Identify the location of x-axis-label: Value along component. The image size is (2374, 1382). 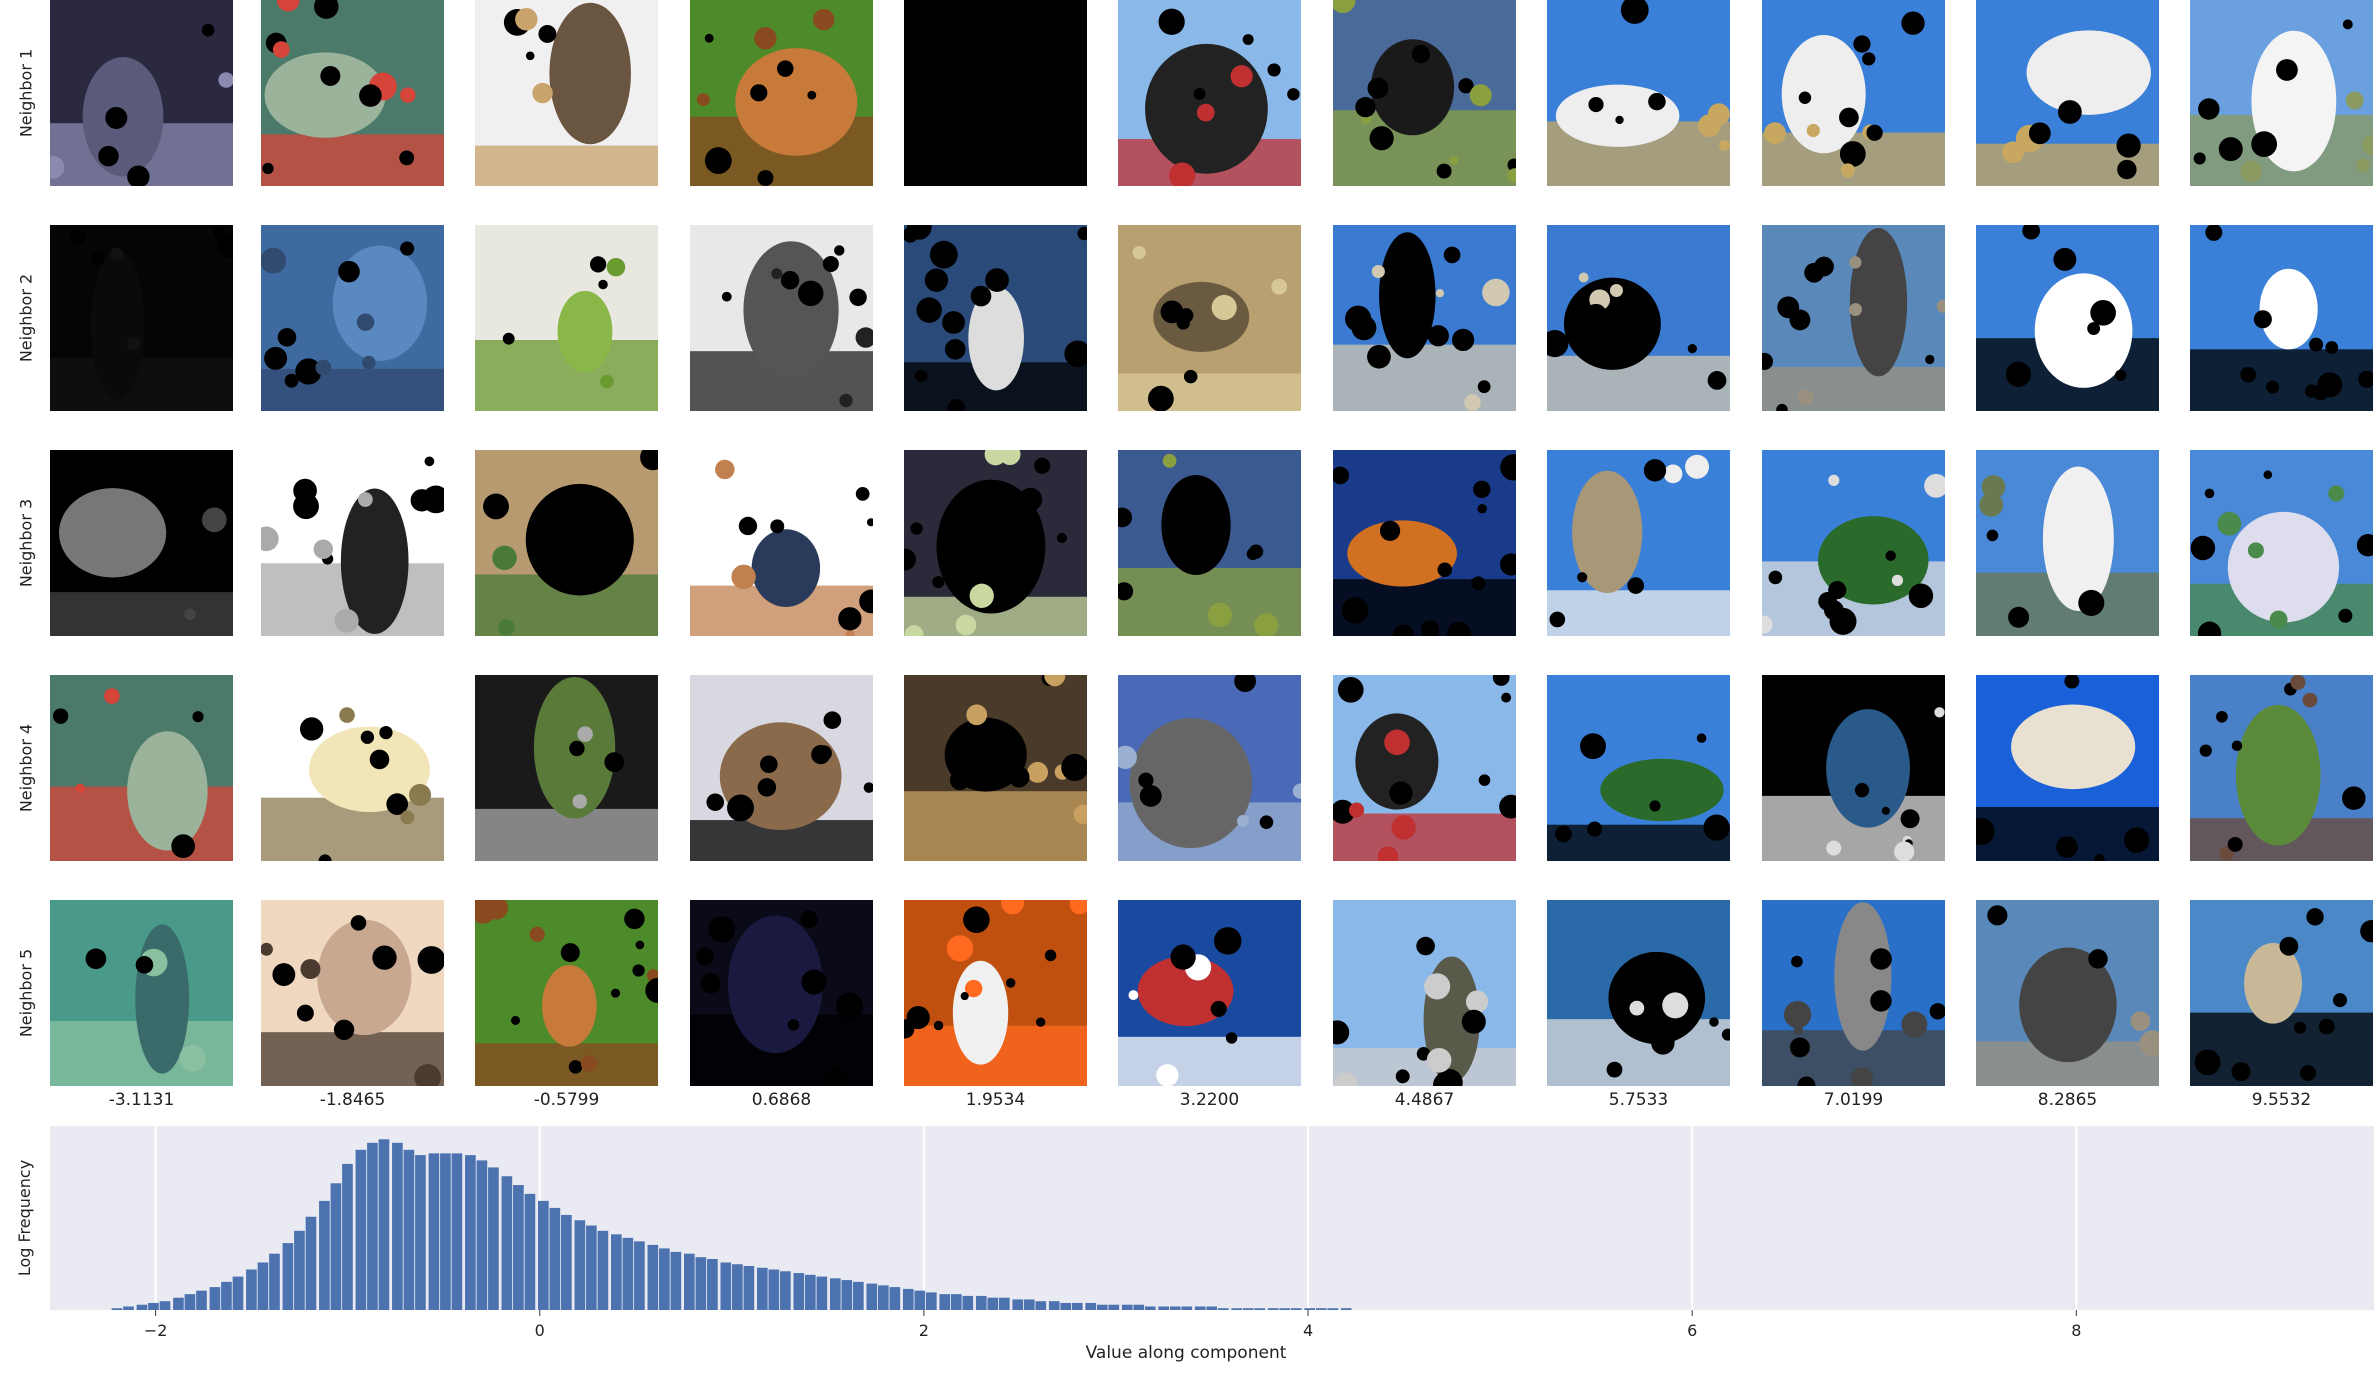
(1186, 1353).